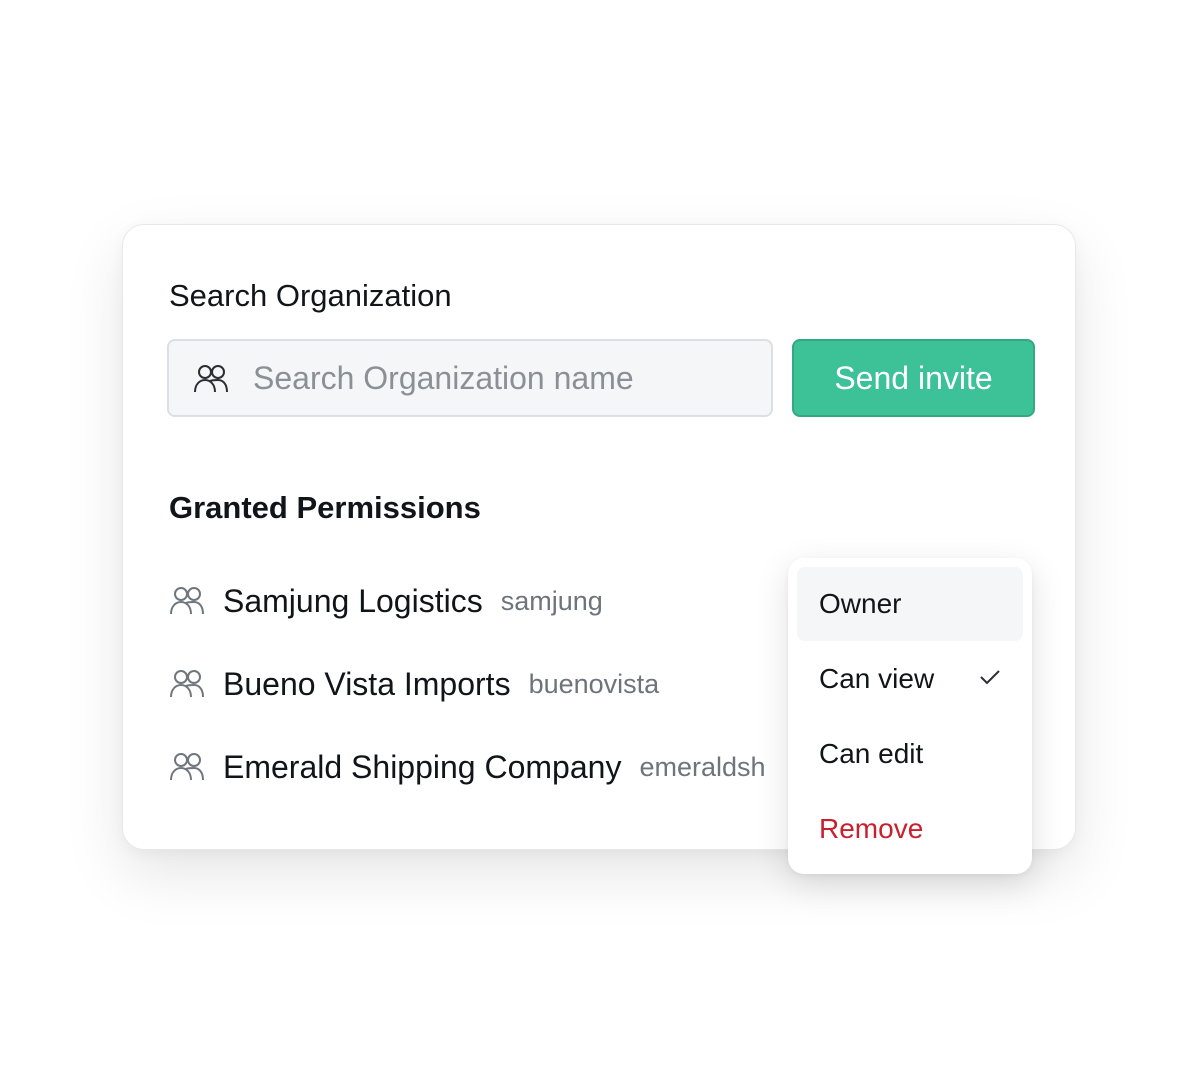  What do you see at coordinates (594, 683) in the screenshot?
I see `organization-handle: buenovista` at bounding box center [594, 683].